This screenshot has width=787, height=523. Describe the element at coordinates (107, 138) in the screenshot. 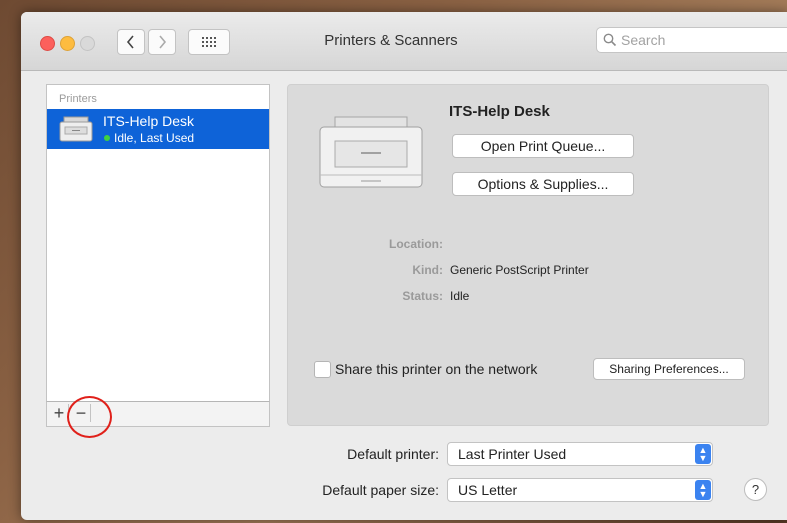

I see `status-dot` at that location.